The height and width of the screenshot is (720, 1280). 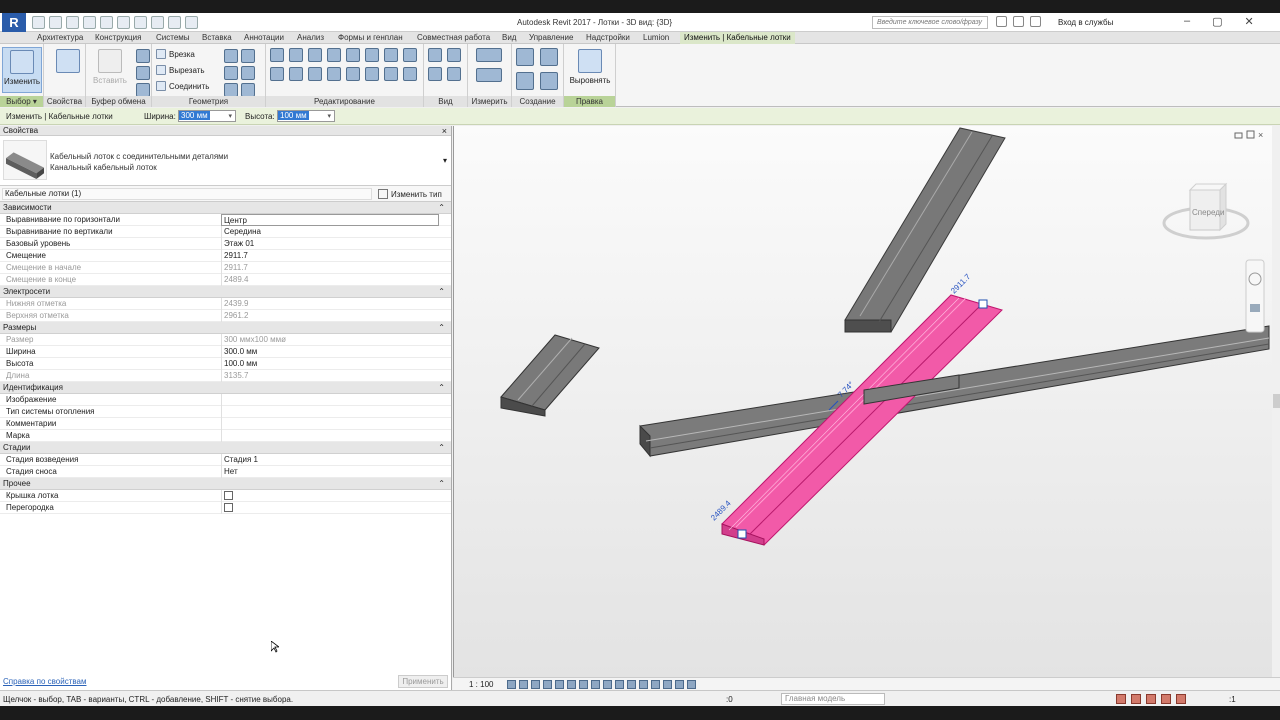 I want to click on delete-icon, so click(x=410, y=74).